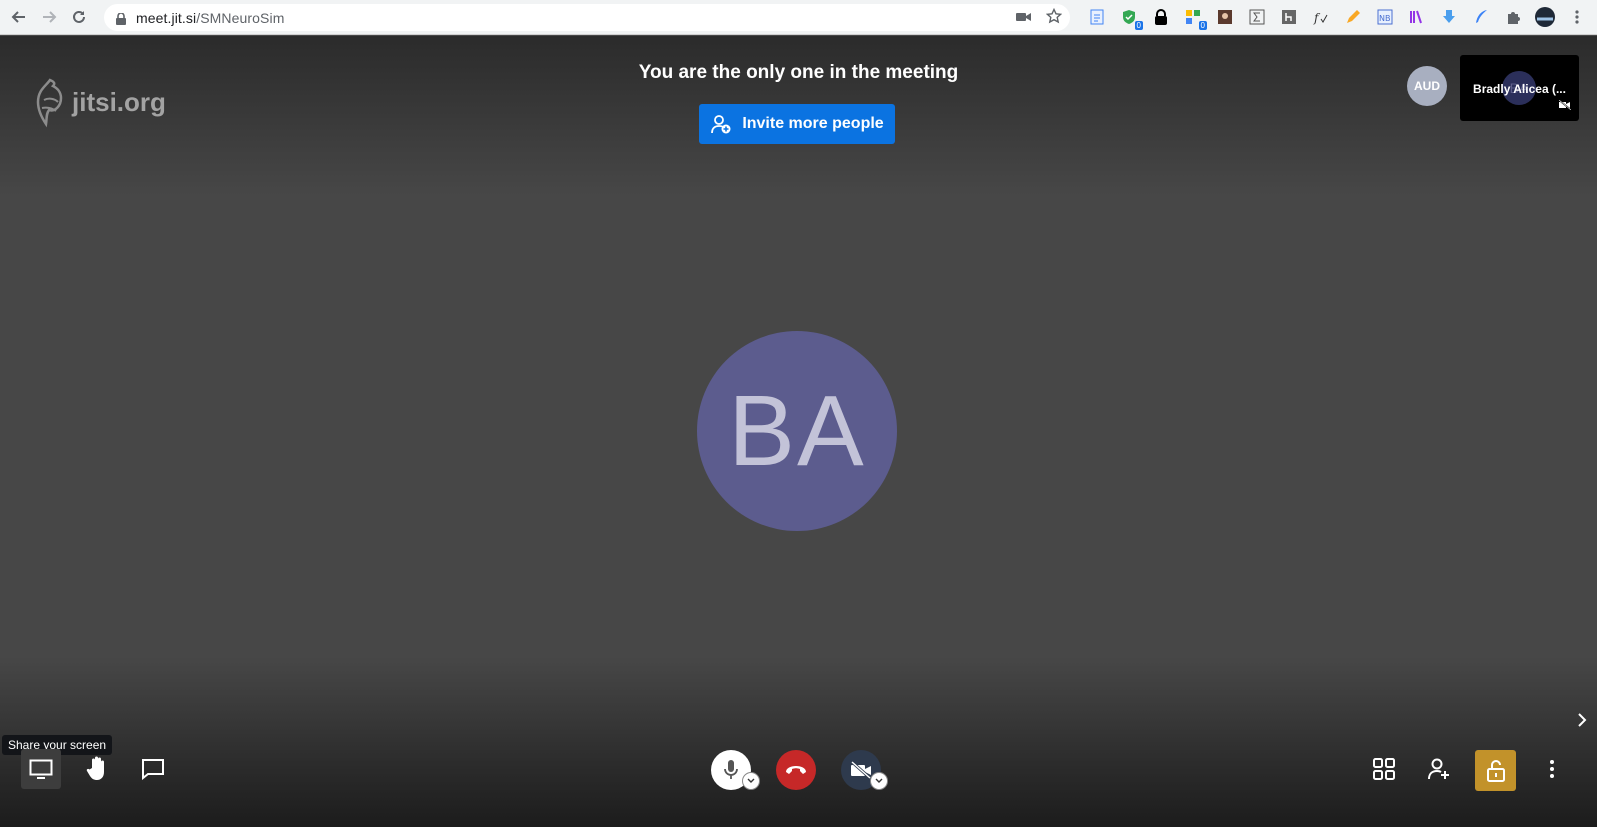 The width and height of the screenshot is (1597, 827). Describe the element at coordinates (121, 18) in the screenshot. I see `lock-icon` at that location.